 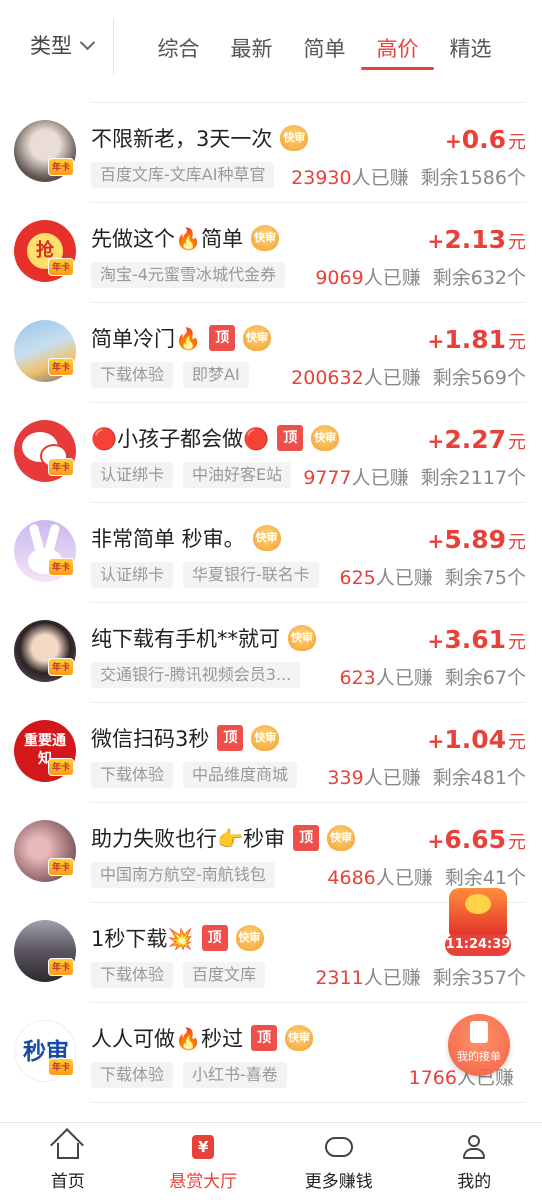 I want to click on reward-hall-icon: ¥, so click(x=203, y=1147).